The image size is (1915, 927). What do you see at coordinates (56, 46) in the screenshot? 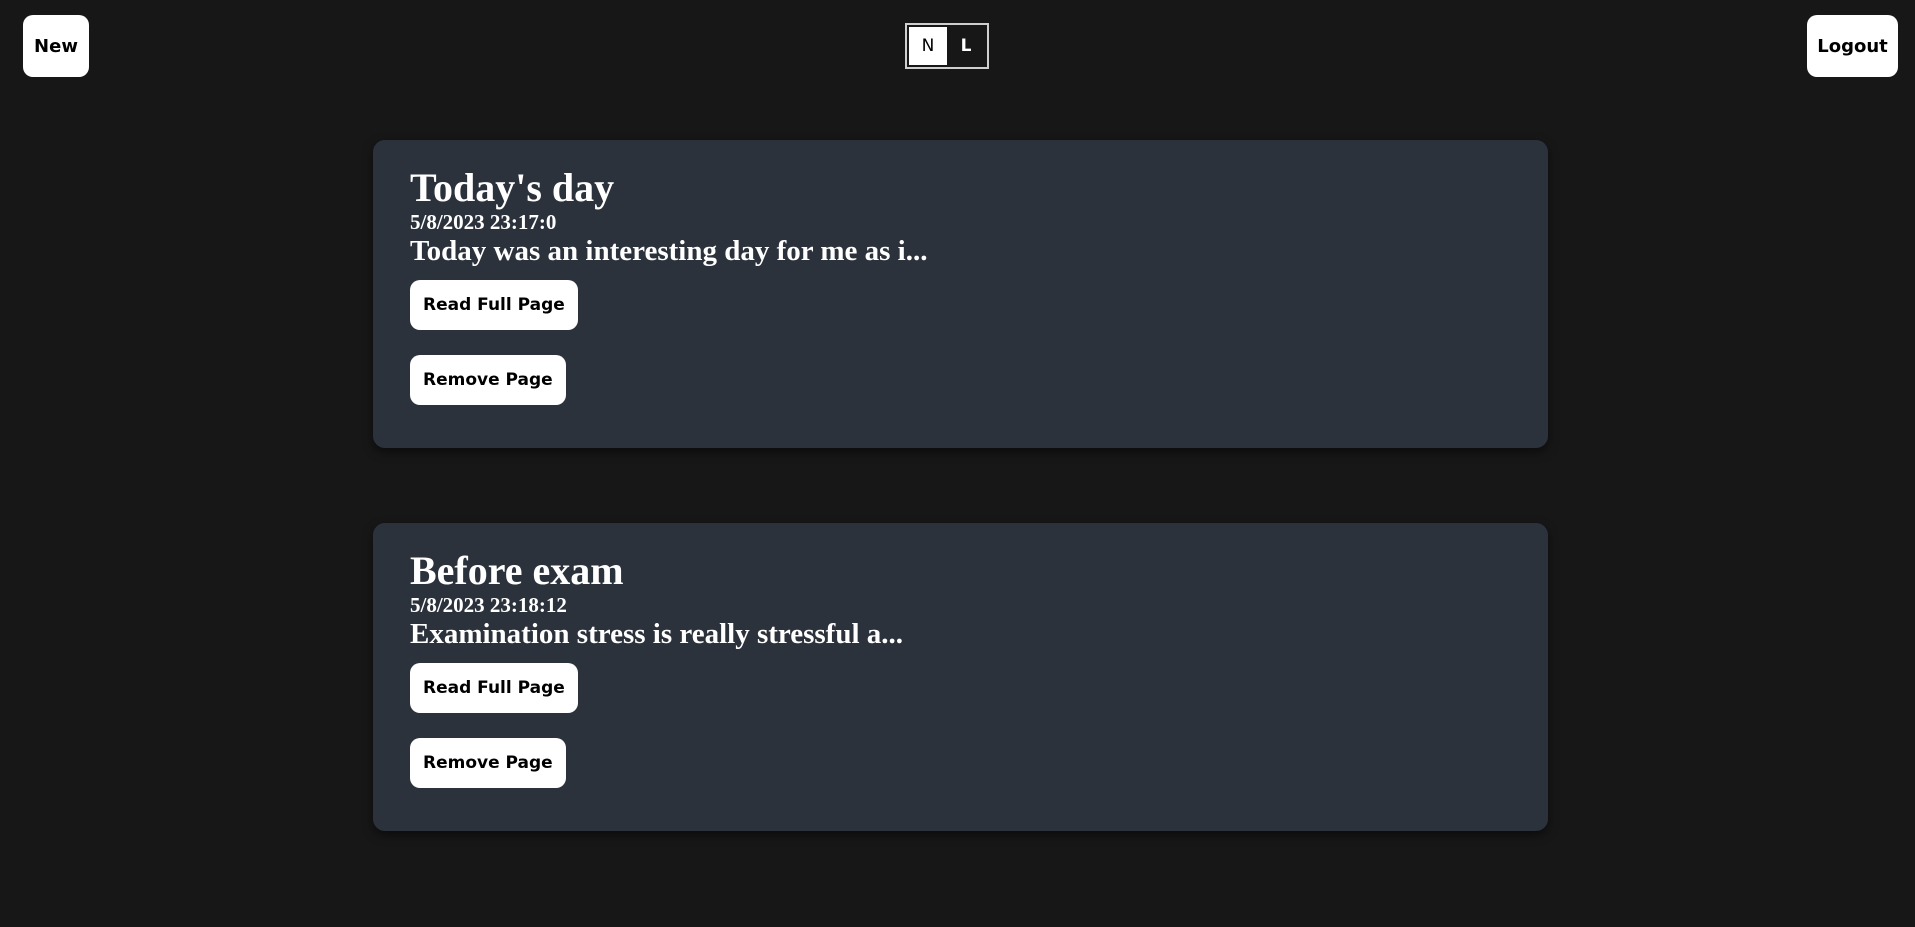
I see `new-button: New` at bounding box center [56, 46].